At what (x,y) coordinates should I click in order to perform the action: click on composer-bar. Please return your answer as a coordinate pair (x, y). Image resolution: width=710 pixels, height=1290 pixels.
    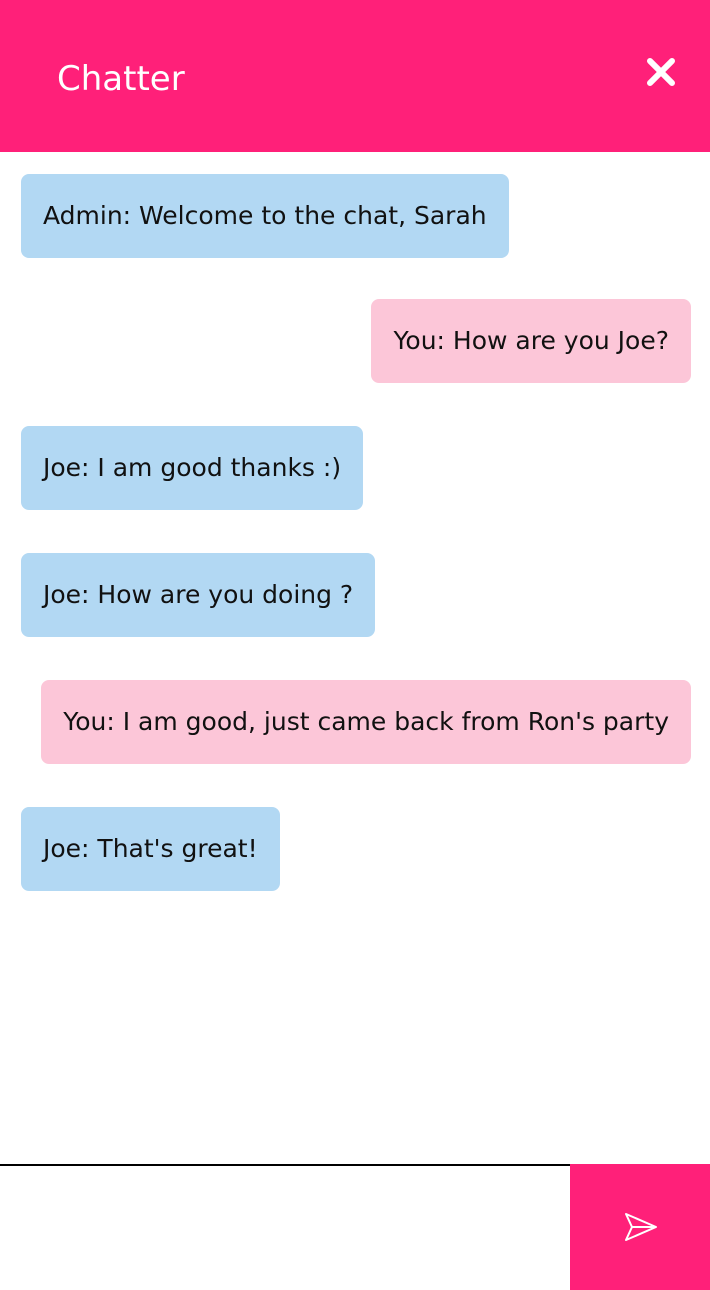
    Looking at the image, I should click on (355, 1227).